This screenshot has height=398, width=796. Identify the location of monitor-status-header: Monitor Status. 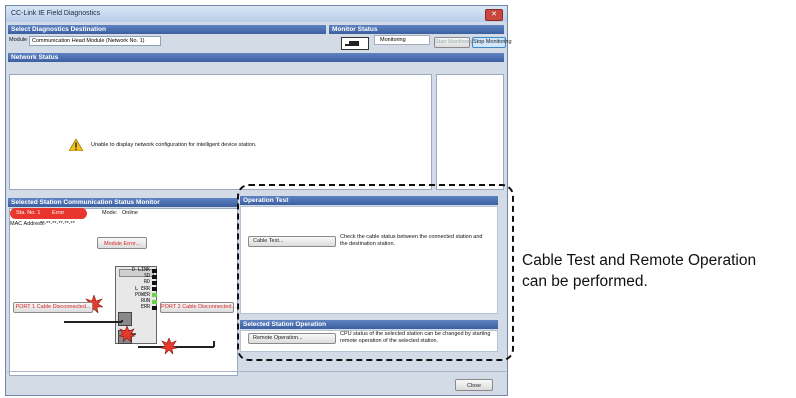
(416, 29).